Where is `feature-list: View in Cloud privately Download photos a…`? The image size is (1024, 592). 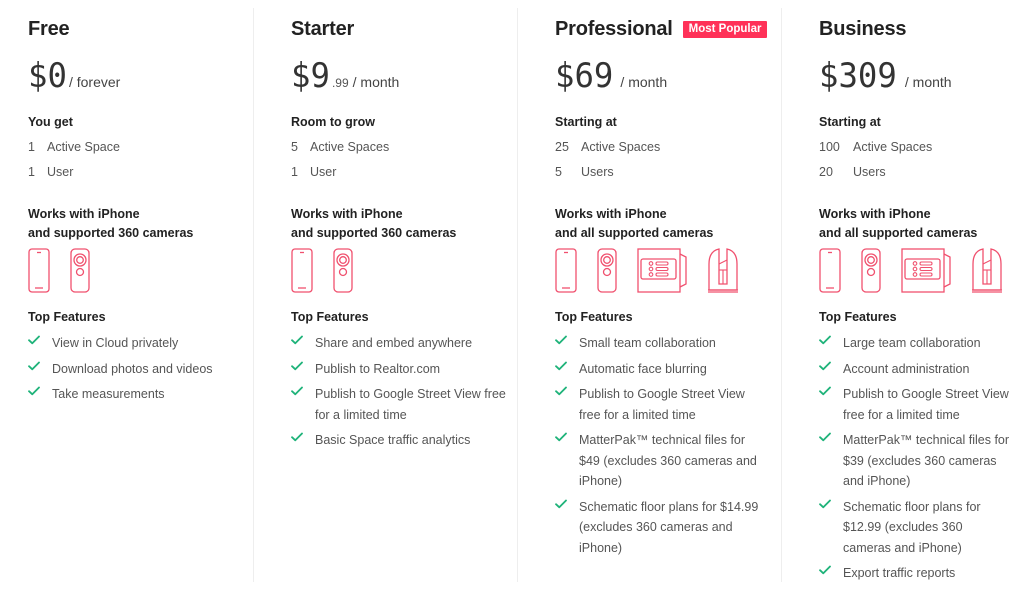 feature-list: View in Cloud privately Download photos a… is located at coordinates (120, 371).